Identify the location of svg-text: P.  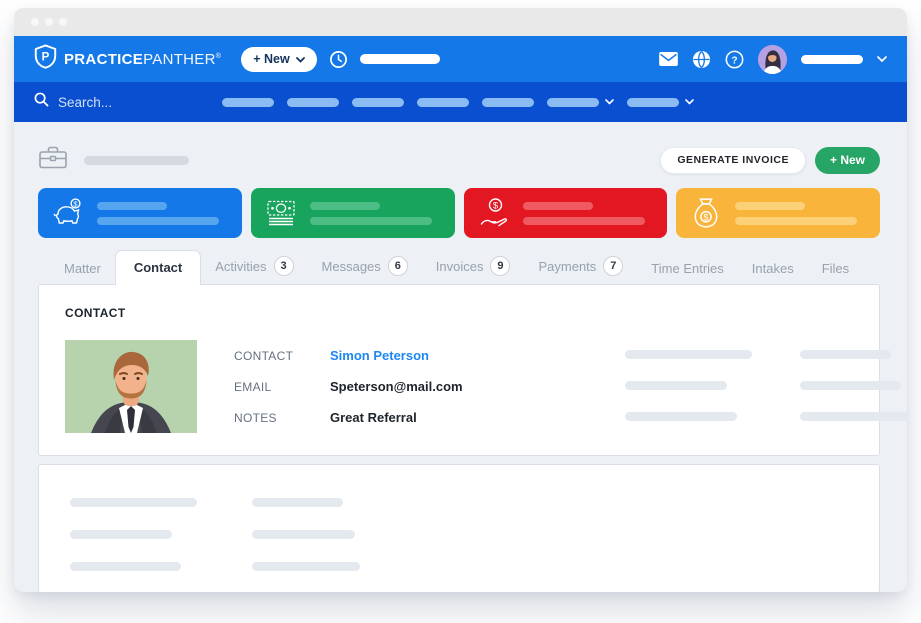
(46, 57).